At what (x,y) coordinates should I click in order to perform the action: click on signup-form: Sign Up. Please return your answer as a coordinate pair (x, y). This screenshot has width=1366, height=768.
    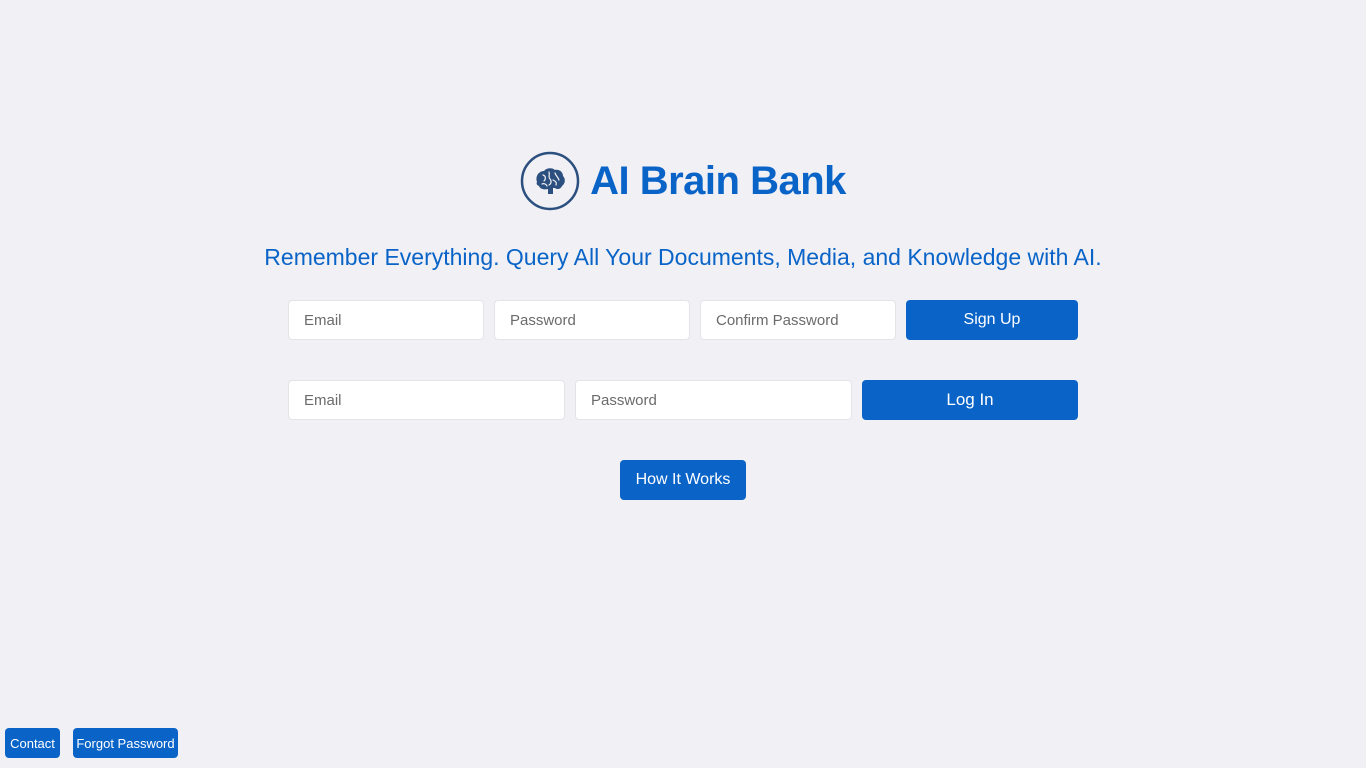
    Looking at the image, I should click on (683, 320).